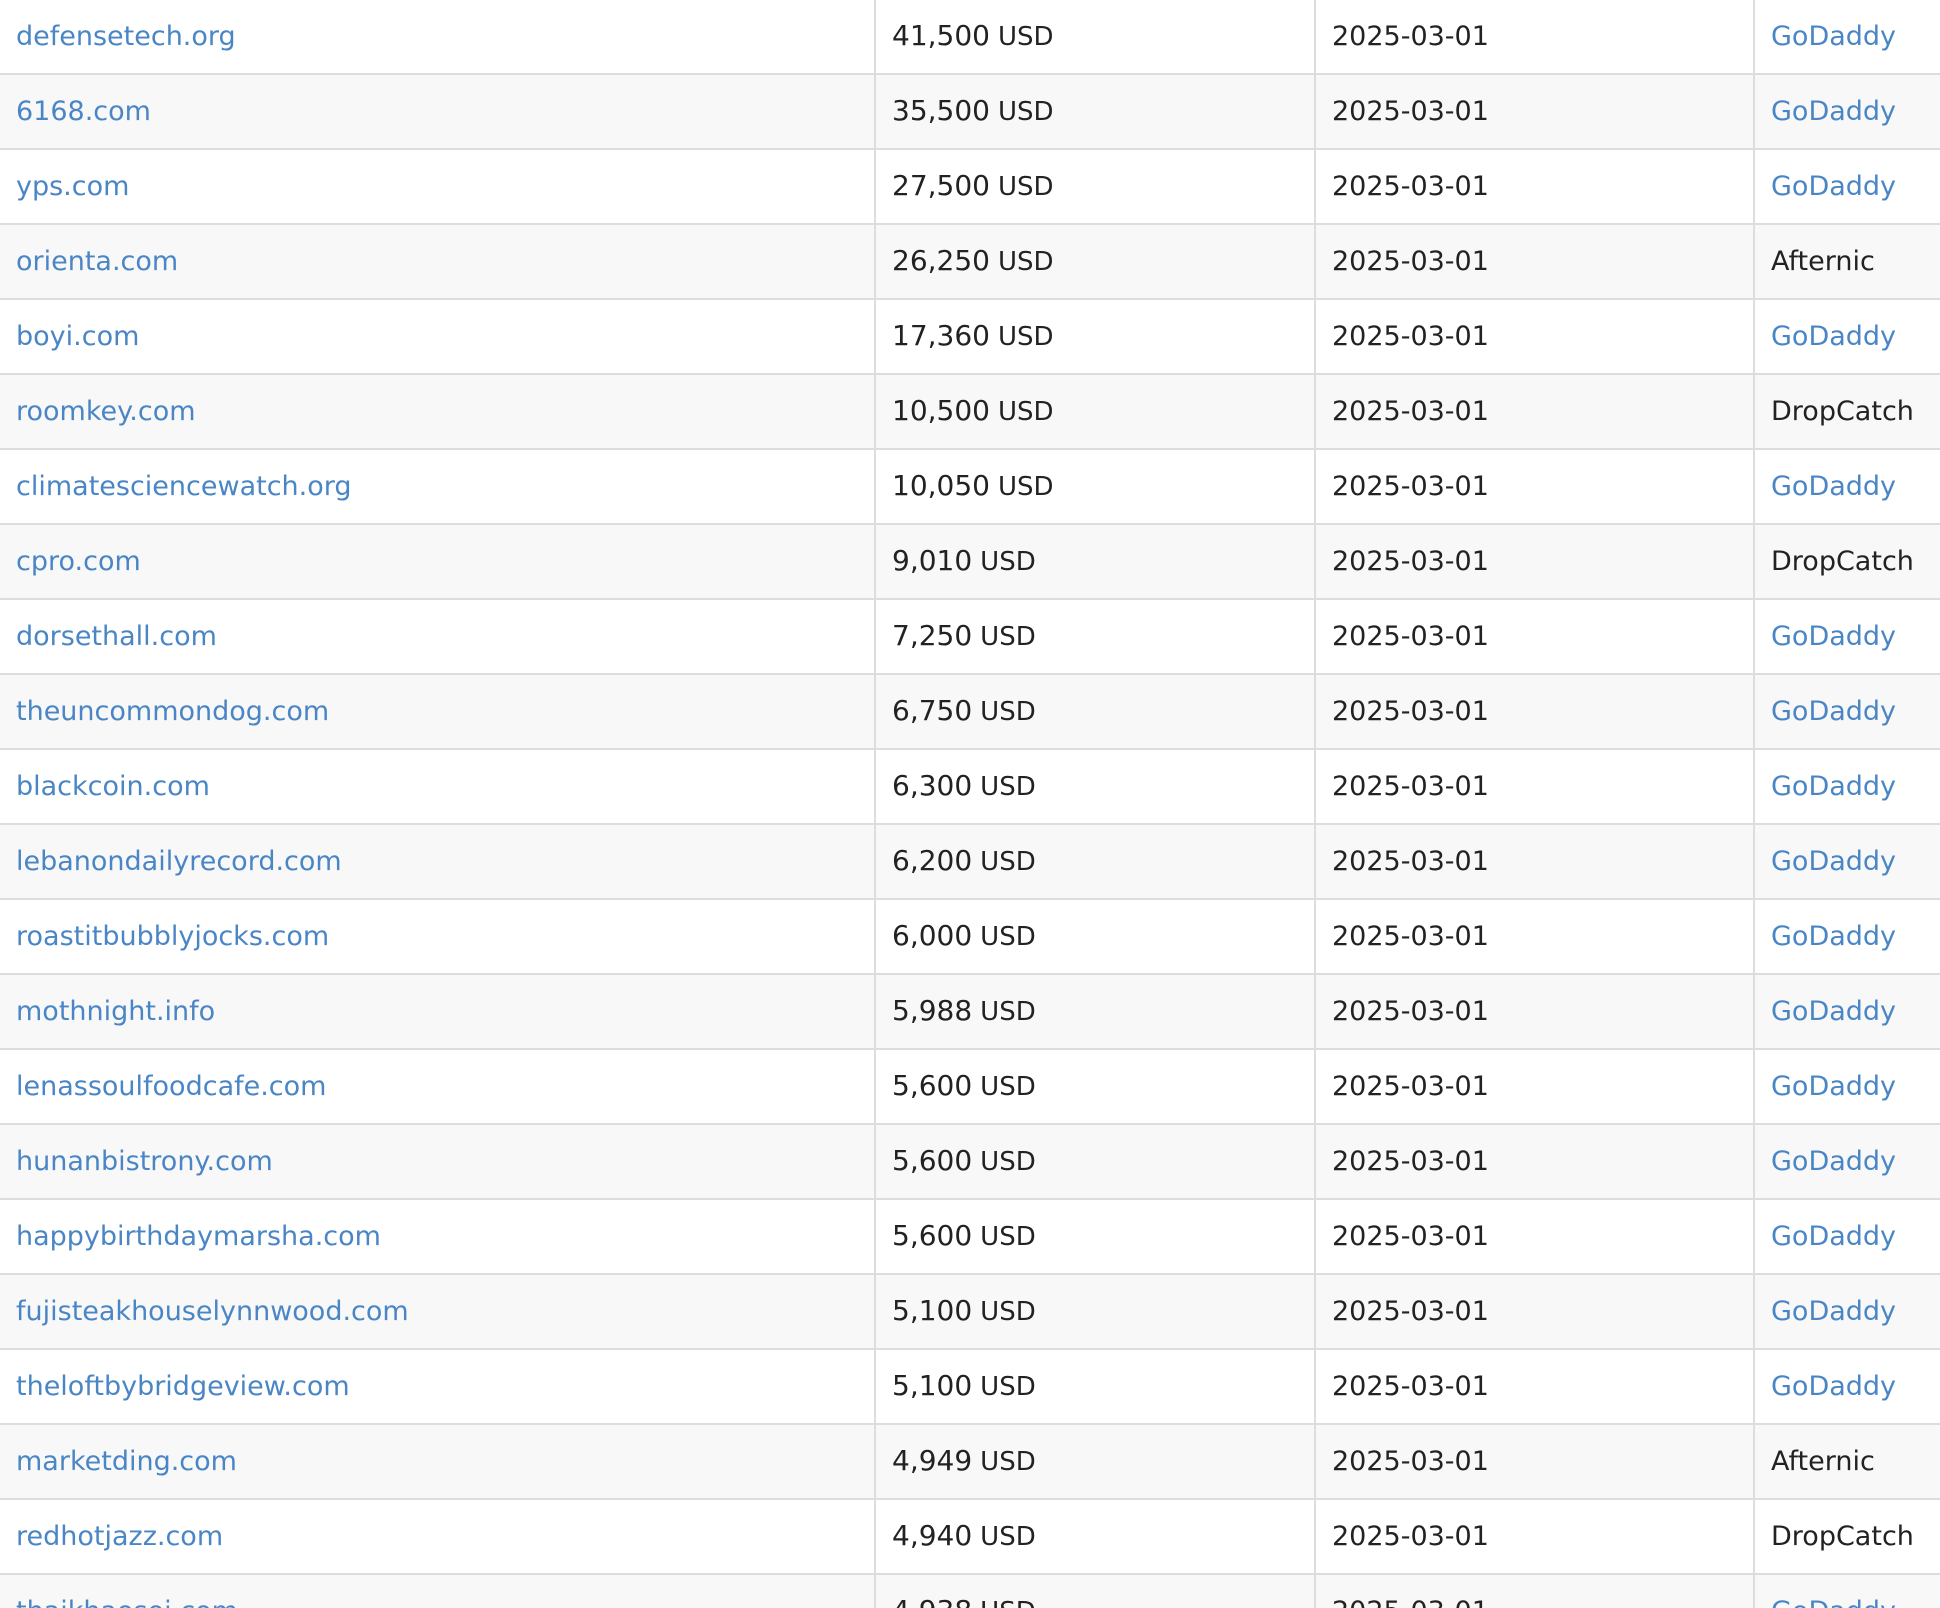 This screenshot has height=1608, width=1940. What do you see at coordinates (77, 336) in the screenshot?
I see `domain-link: boyi.com` at bounding box center [77, 336].